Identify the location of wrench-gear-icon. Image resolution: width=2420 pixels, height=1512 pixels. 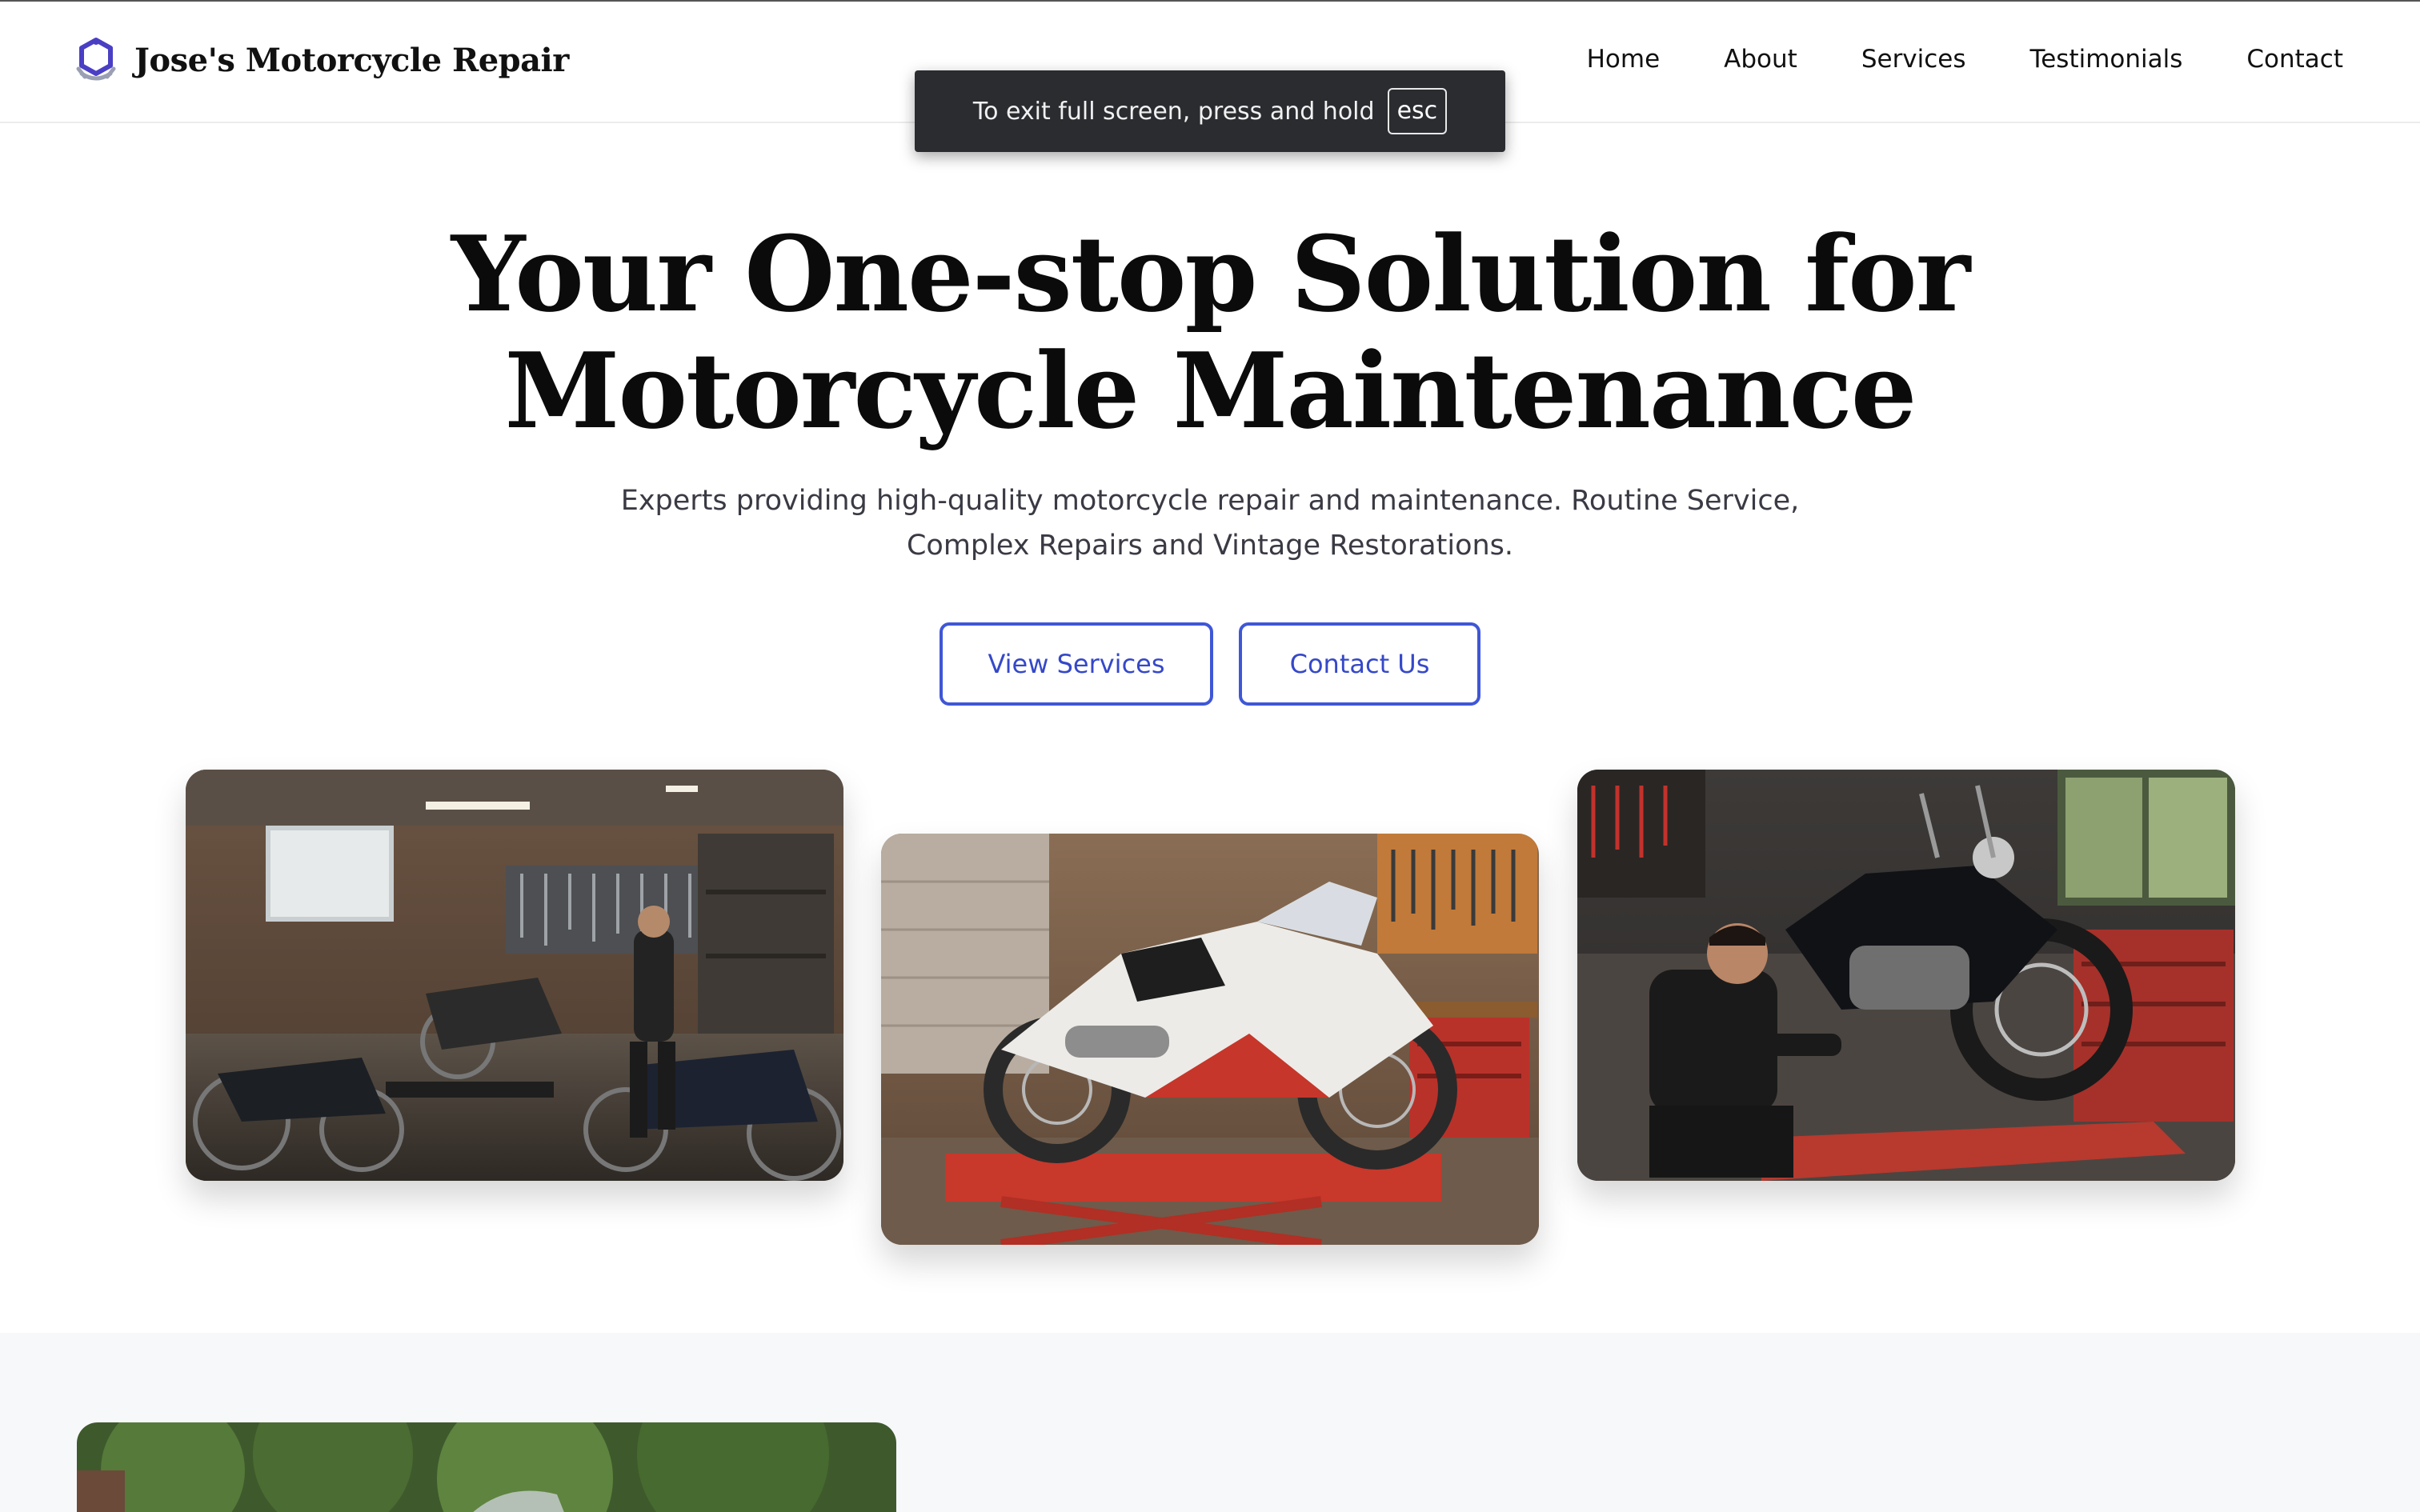
(96, 59).